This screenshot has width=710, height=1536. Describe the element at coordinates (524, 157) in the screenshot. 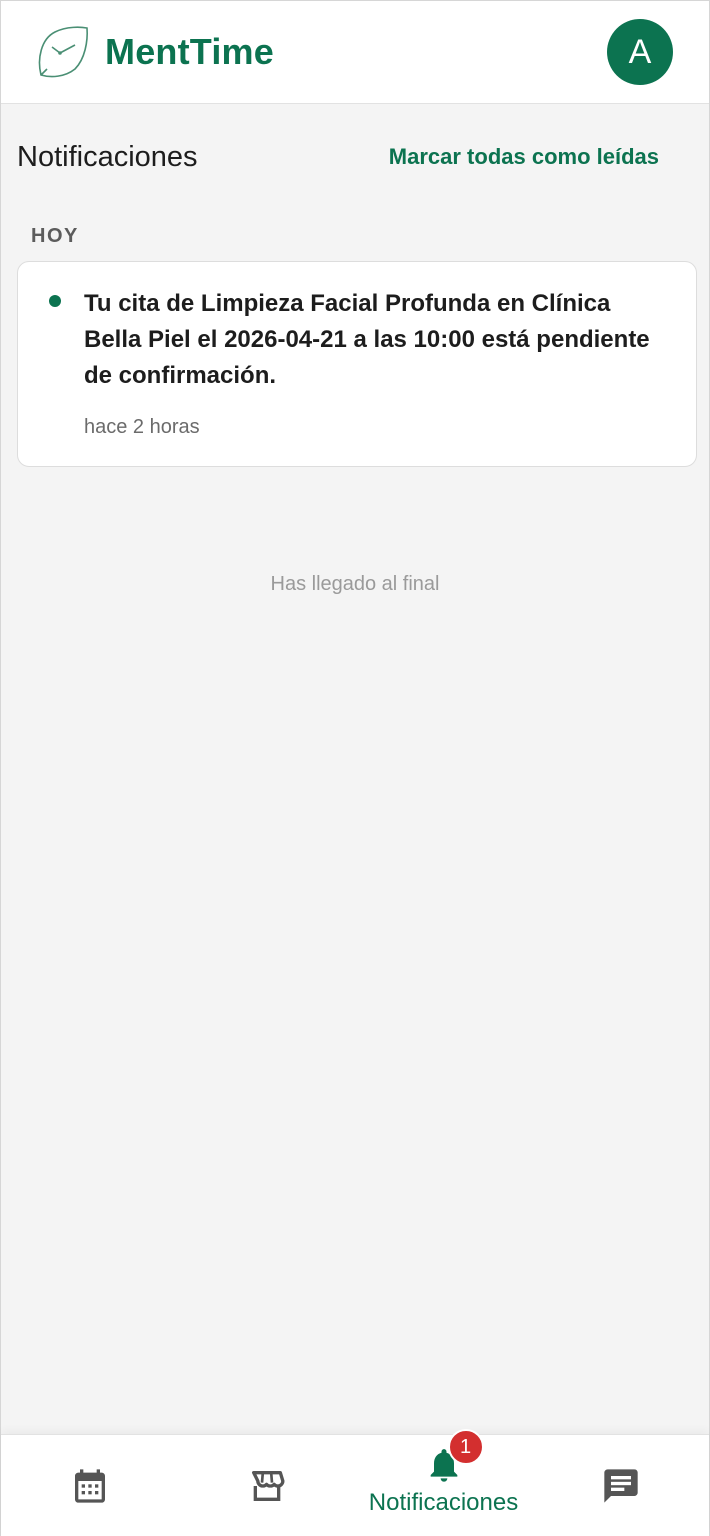

I see `mark-all-read-button: Marcar todas como leídas` at that location.